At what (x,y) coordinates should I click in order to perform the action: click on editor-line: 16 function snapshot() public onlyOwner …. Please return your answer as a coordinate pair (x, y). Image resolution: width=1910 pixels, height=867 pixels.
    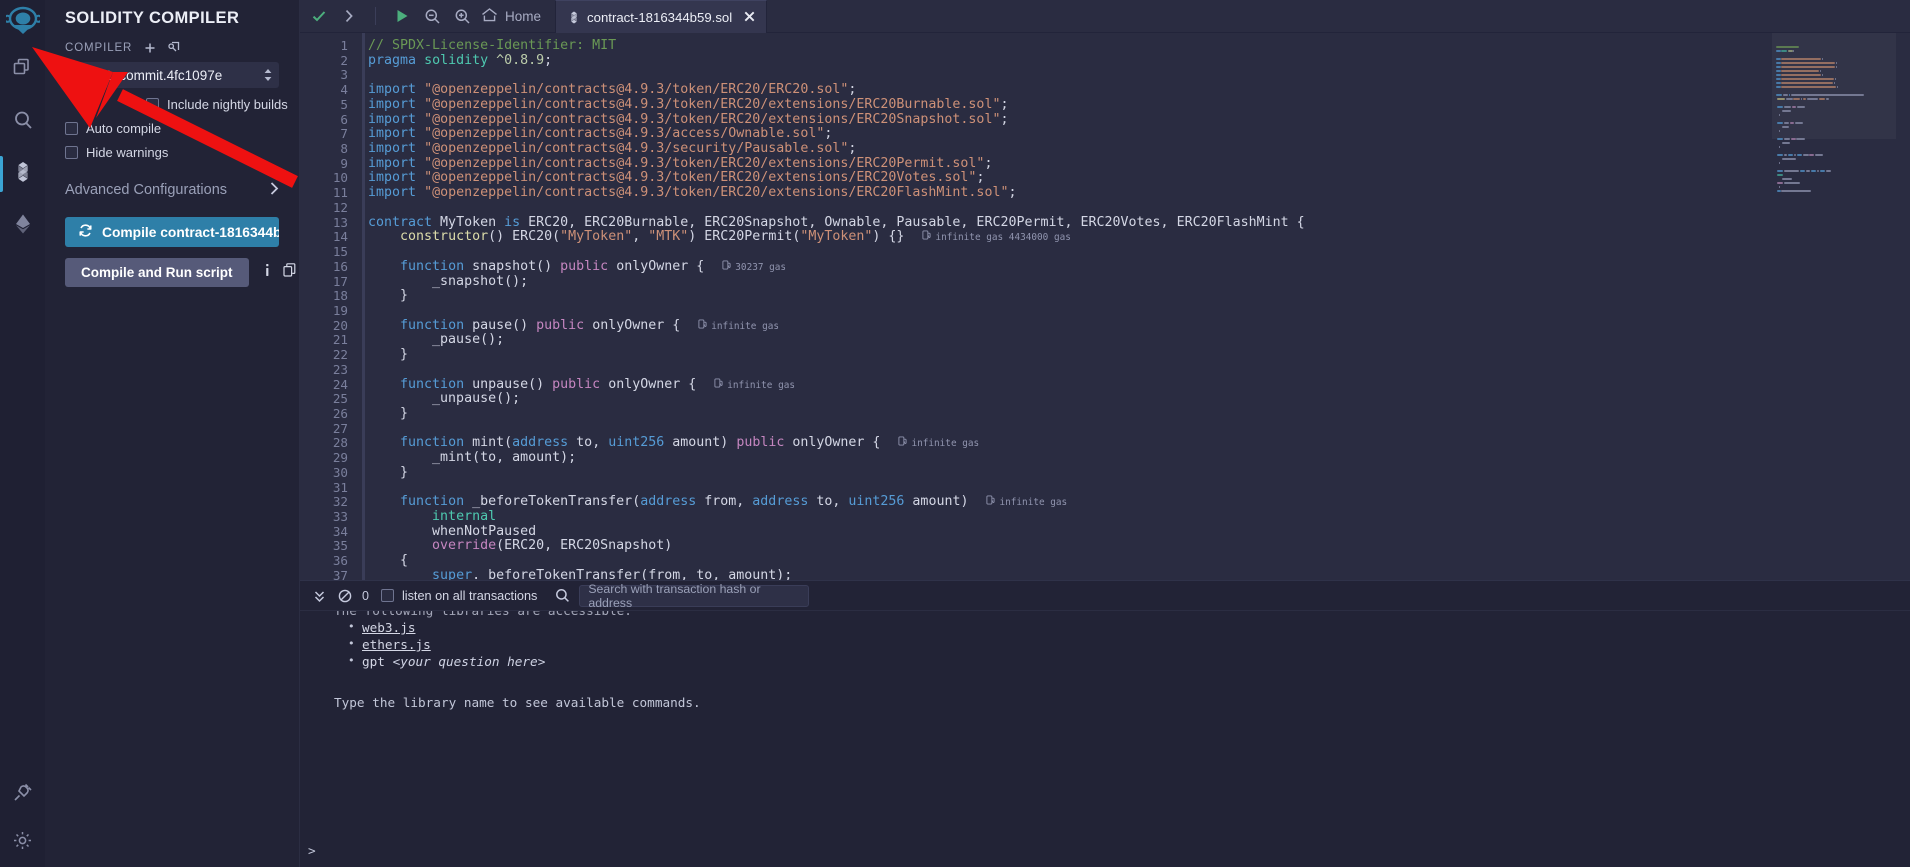
    Looking at the image, I should click on (1105, 267).